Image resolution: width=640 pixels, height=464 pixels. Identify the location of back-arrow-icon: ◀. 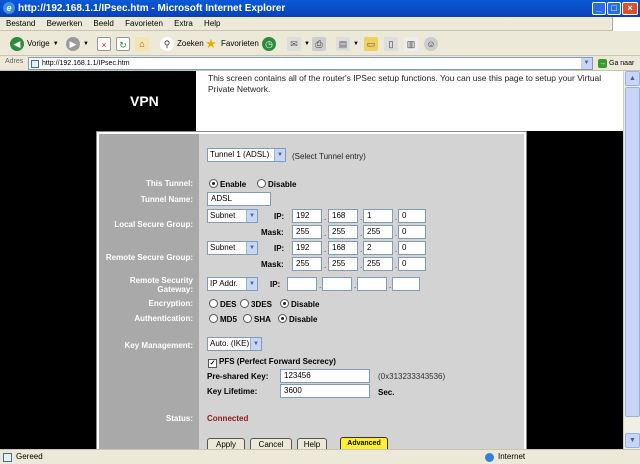
(17, 44).